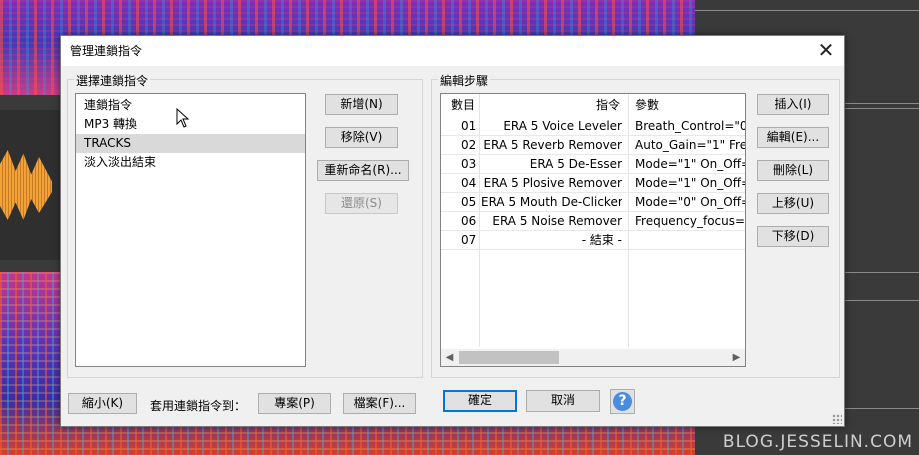 Image resolution: width=919 pixels, height=455 pixels. Describe the element at coordinates (509, 357) in the screenshot. I see `scrollbar-thumb` at that location.